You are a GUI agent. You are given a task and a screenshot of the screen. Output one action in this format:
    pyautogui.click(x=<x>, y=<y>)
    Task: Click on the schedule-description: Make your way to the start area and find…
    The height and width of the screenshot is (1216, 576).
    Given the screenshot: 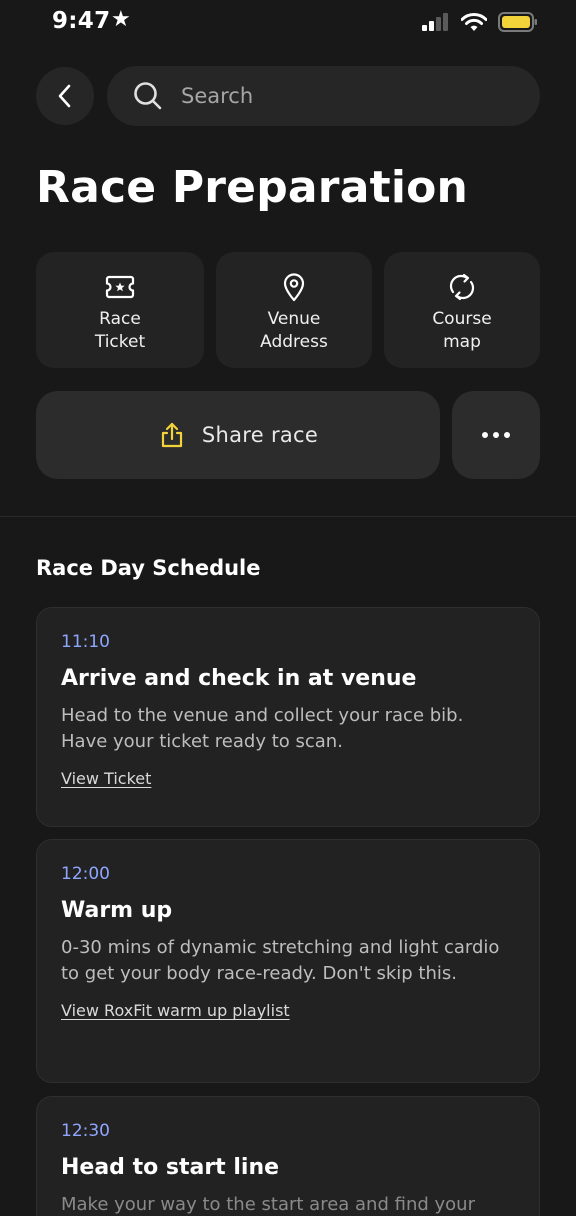 What is the action you would take?
    pyautogui.click(x=268, y=1204)
    